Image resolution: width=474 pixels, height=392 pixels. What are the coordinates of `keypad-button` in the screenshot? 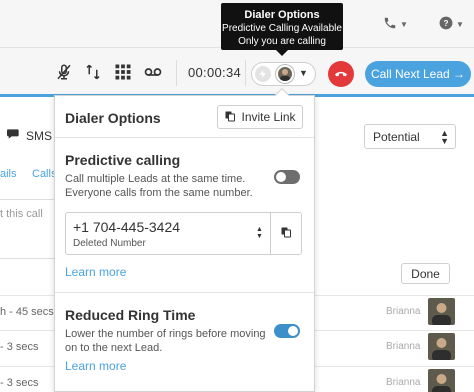 It's located at (123, 73).